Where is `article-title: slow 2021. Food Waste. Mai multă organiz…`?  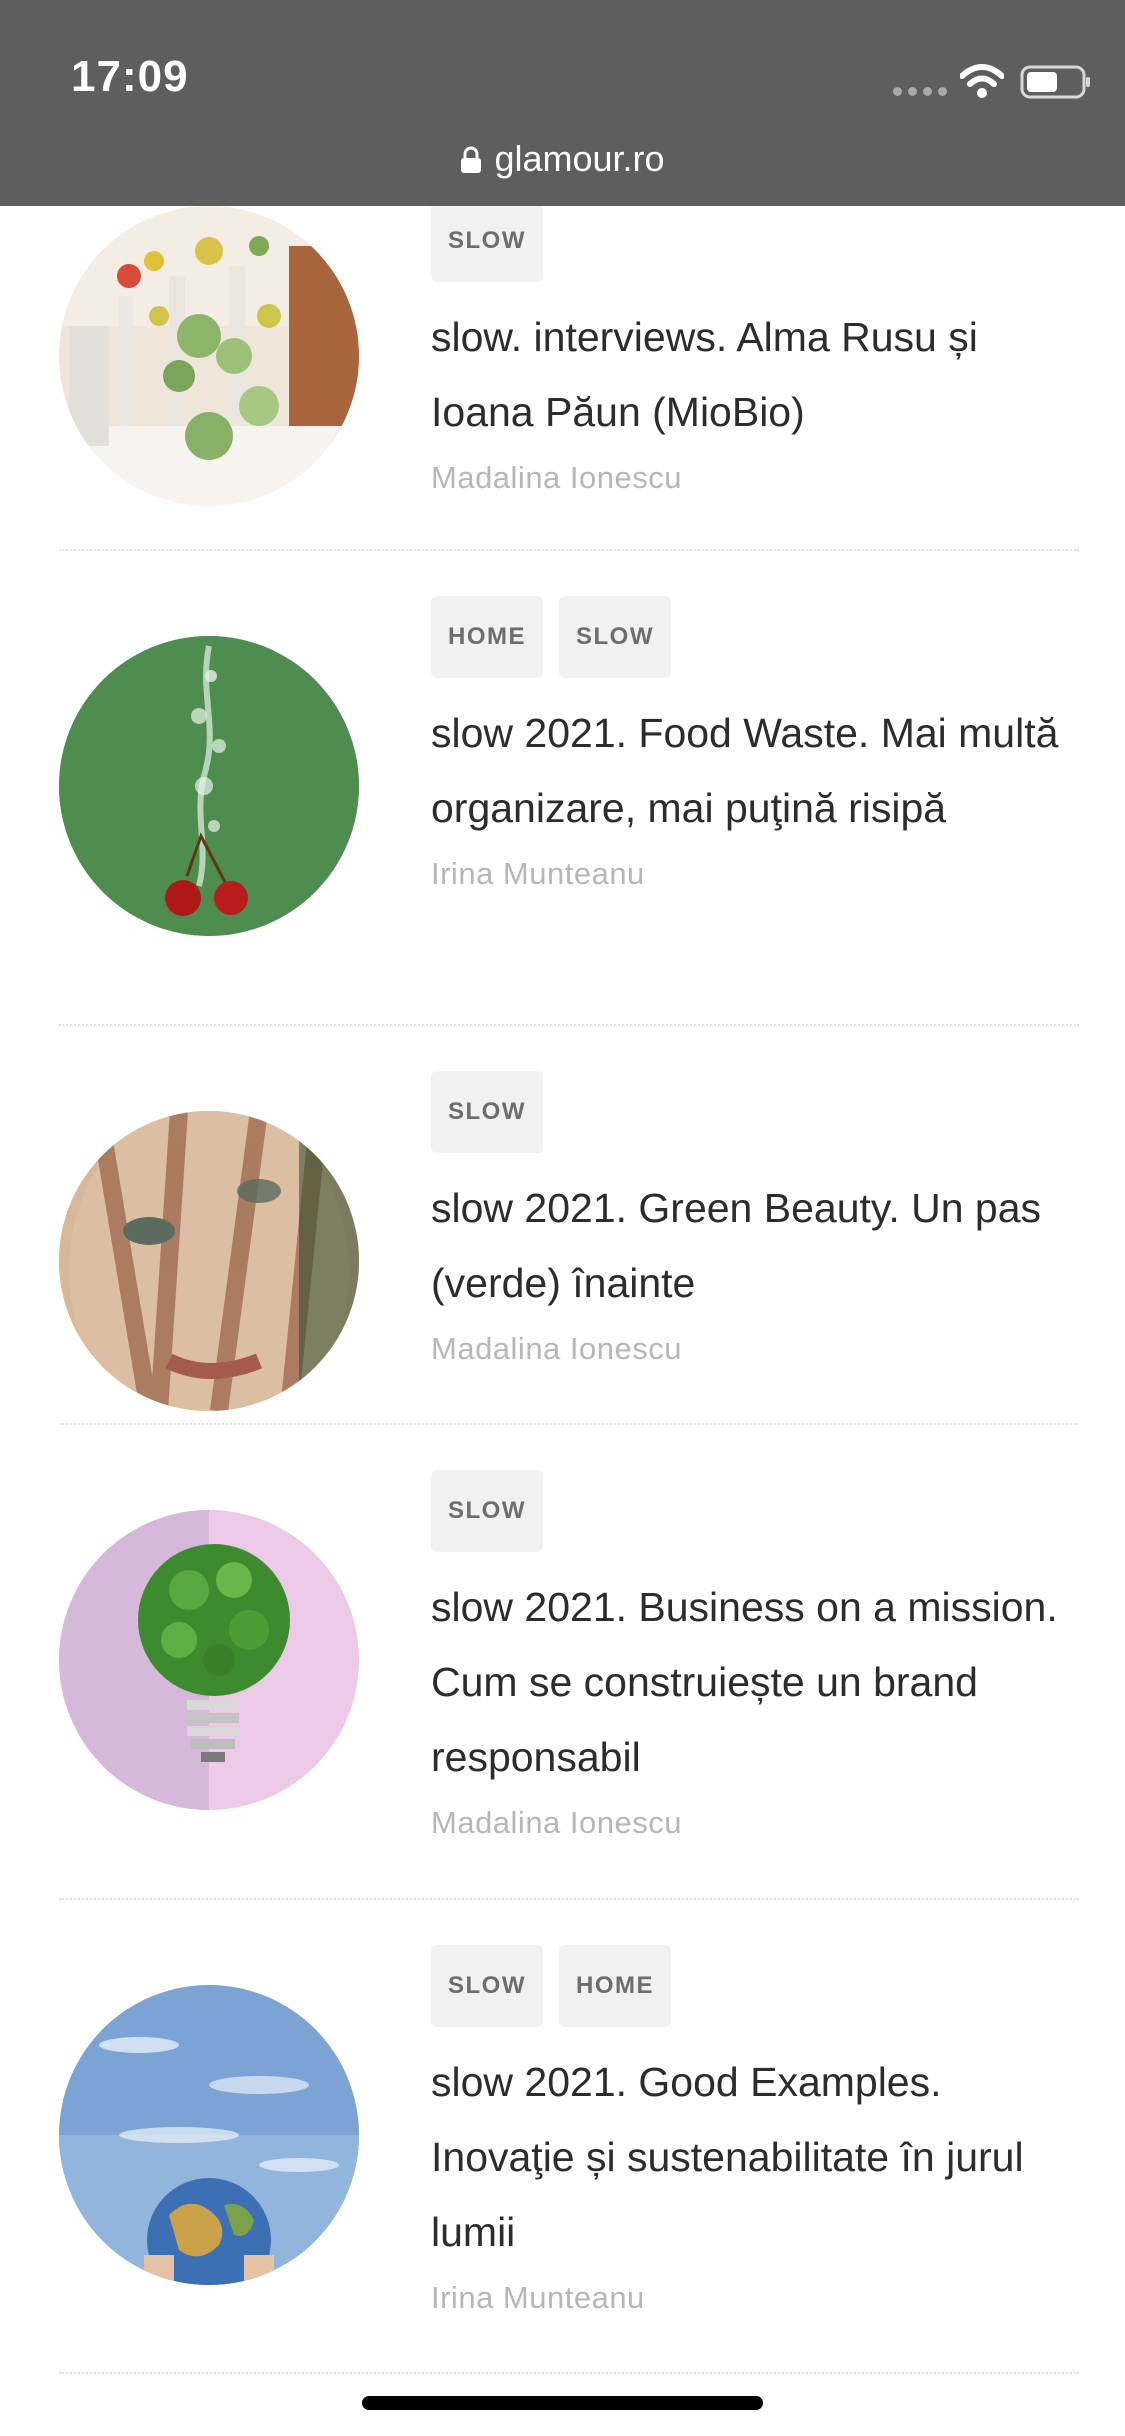
article-title: slow 2021. Food Waste. Mai multă organiz… is located at coordinates (761, 771).